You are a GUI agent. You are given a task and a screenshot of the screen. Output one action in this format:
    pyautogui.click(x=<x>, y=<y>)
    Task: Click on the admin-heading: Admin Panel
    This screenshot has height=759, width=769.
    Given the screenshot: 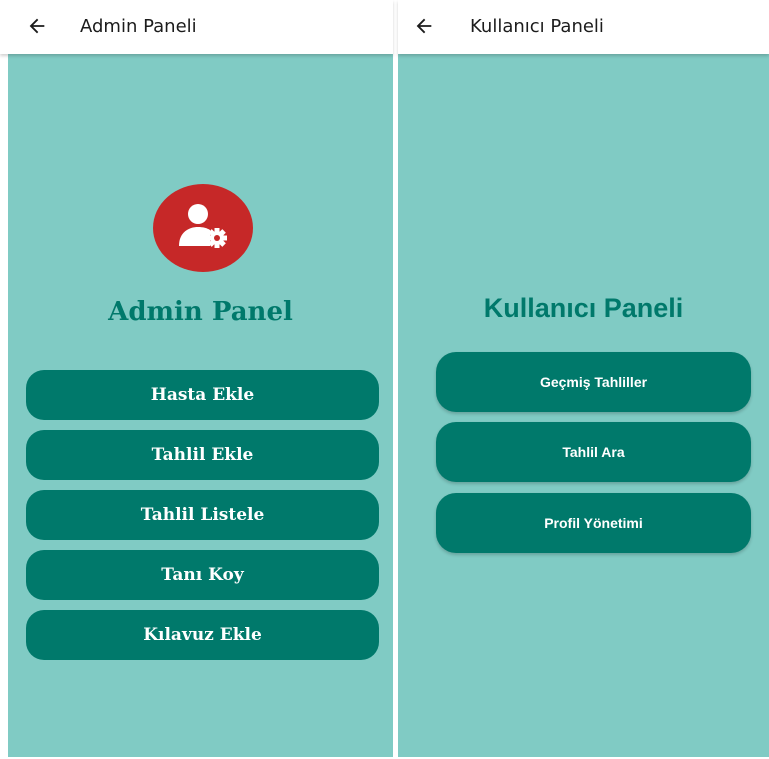 What is the action you would take?
    pyautogui.click(x=200, y=312)
    